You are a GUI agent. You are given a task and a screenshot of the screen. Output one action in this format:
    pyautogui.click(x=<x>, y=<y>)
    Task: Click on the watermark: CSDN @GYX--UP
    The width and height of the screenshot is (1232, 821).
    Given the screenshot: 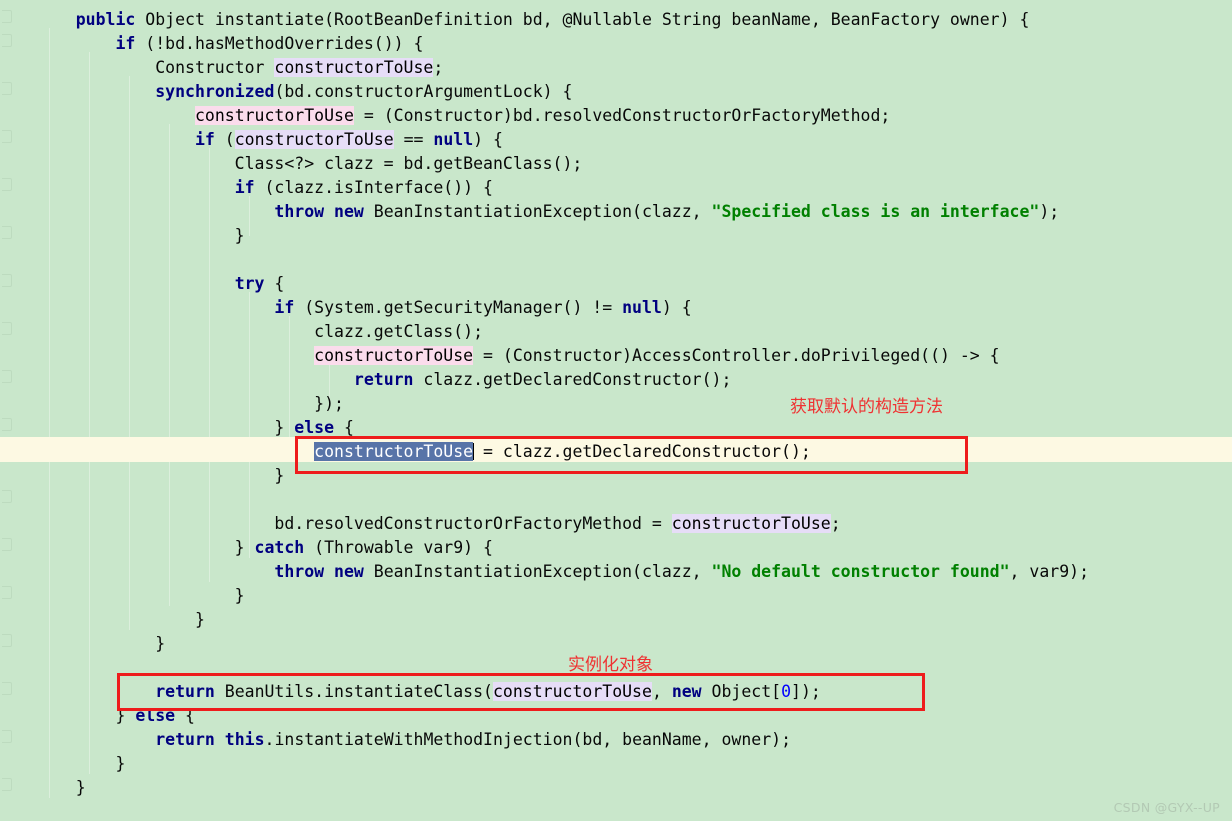 What is the action you would take?
    pyautogui.click(x=1166, y=807)
    